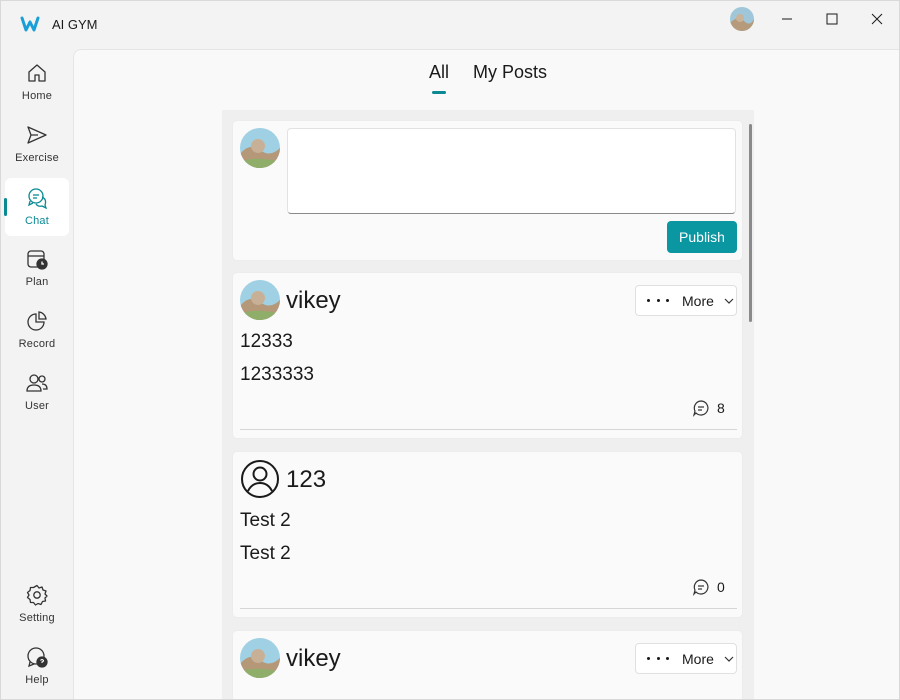  I want to click on sidebar-item-label: Chat, so click(37, 221).